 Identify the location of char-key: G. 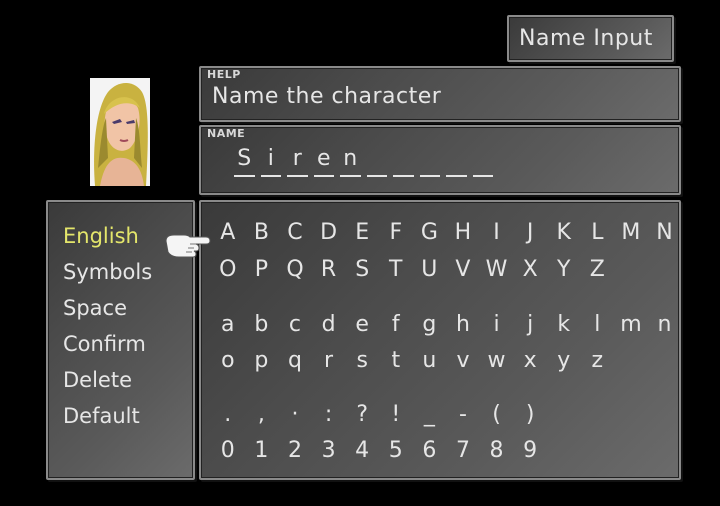
(430, 232).